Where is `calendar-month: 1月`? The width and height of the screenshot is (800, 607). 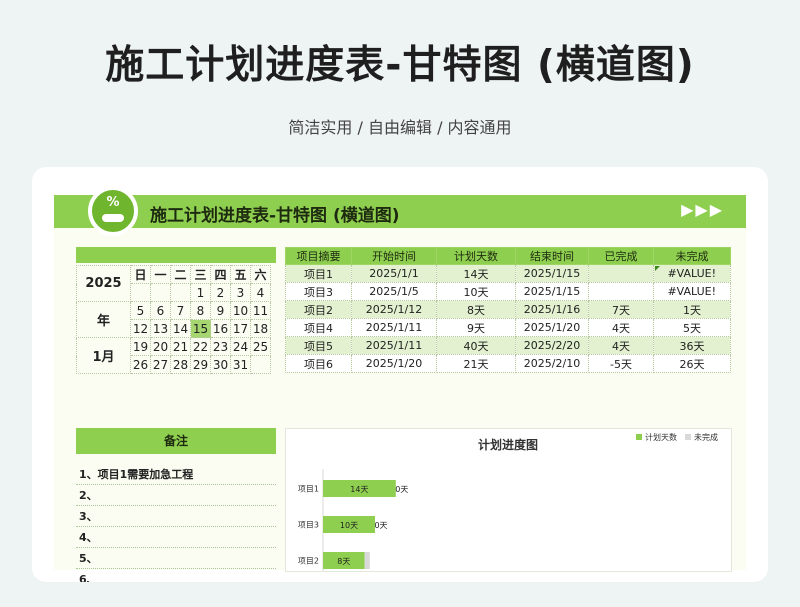
calendar-month: 1月 is located at coordinates (103, 355).